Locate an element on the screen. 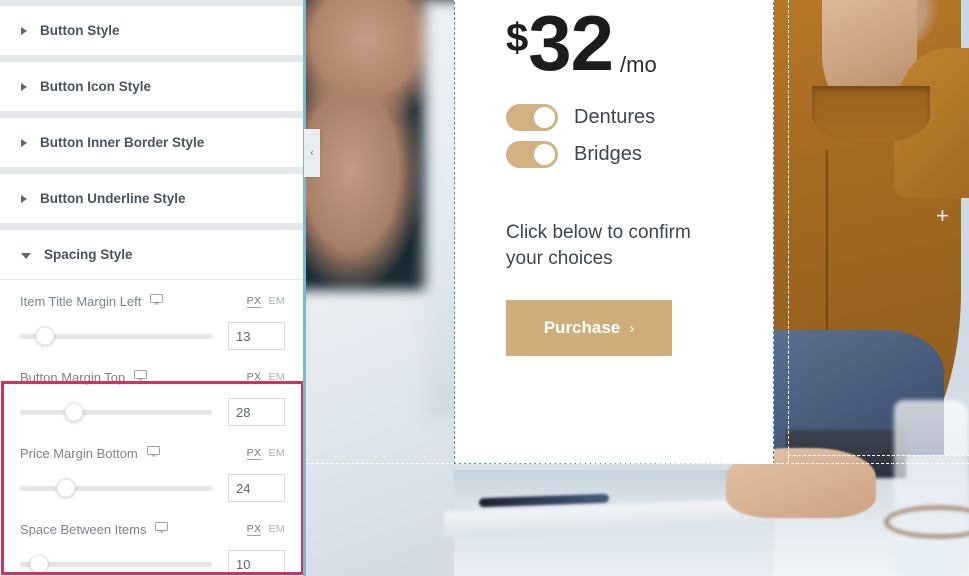 The width and height of the screenshot is (969, 576). control-header: Item Title Margin Left PX EM is located at coordinates (152, 301).